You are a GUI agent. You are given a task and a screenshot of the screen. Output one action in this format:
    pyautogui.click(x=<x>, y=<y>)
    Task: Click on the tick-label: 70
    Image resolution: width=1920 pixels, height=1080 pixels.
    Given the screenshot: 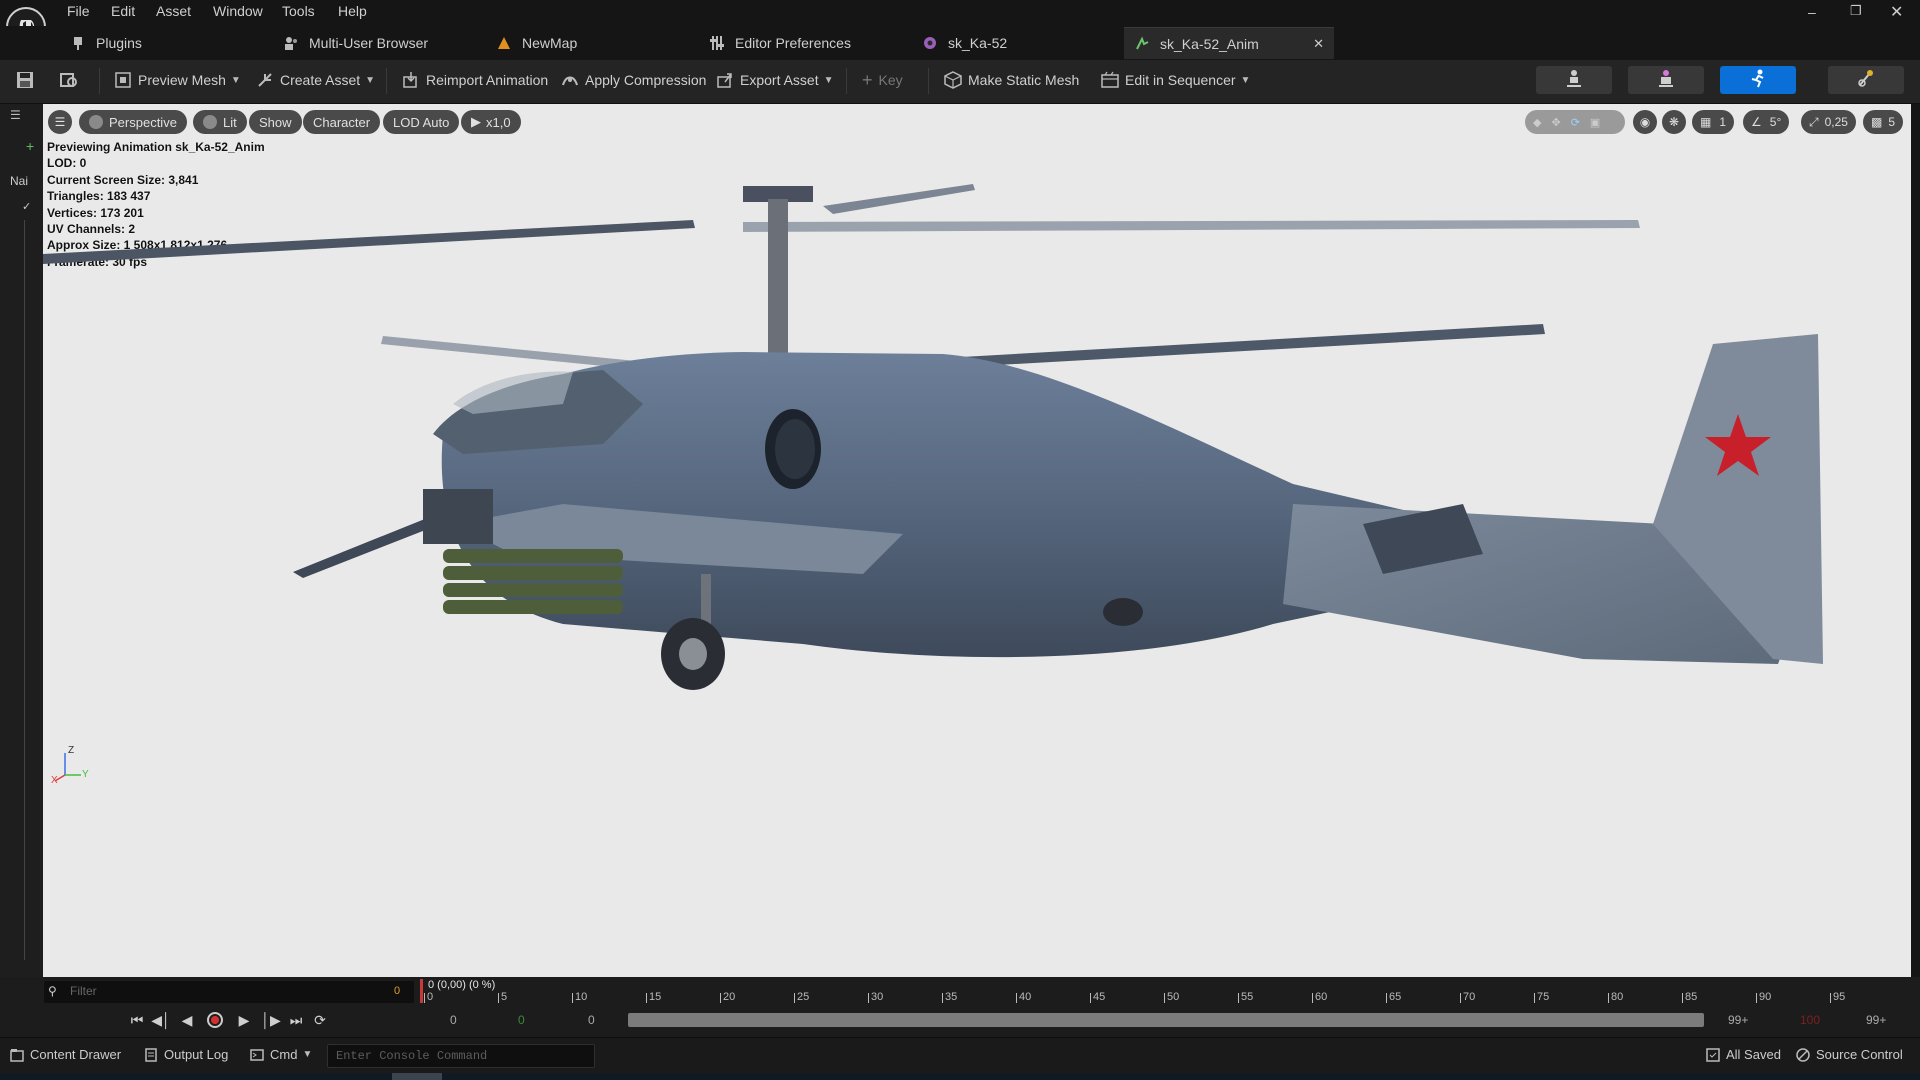 What is the action you would take?
    pyautogui.click(x=1469, y=997)
    